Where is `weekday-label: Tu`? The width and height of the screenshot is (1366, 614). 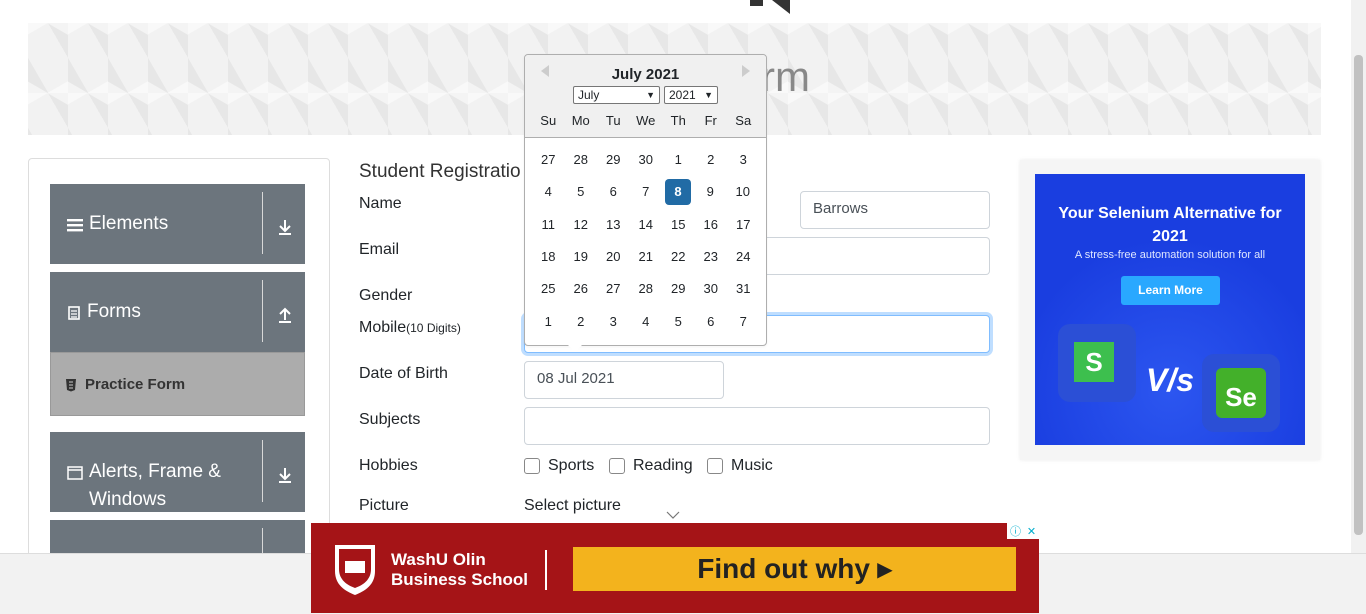 weekday-label: Tu is located at coordinates (613, 120).